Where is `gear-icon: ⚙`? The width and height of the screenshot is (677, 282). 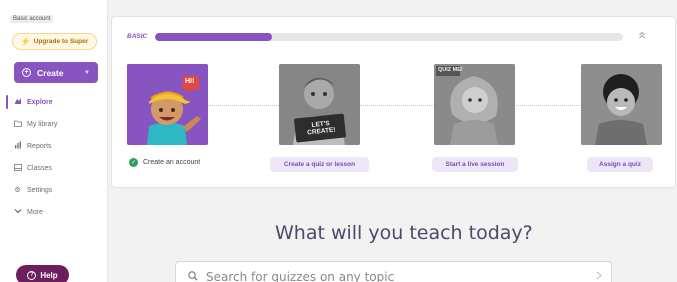
gear-icon: ⚙ is located at coordinates (17, 190).